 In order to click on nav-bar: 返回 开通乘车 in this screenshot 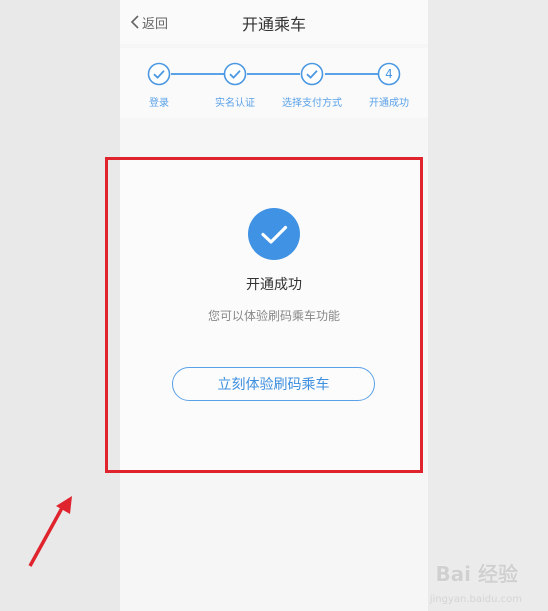, I will do `click(274, 22)`.